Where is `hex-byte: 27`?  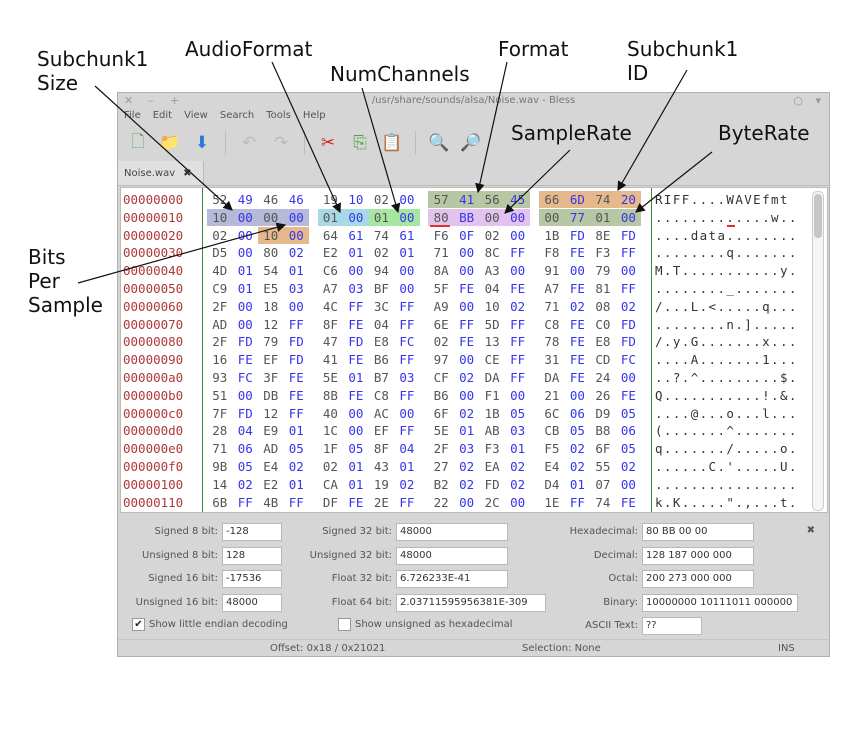 hex-byte: 27 is located at coordinates (441, 466).